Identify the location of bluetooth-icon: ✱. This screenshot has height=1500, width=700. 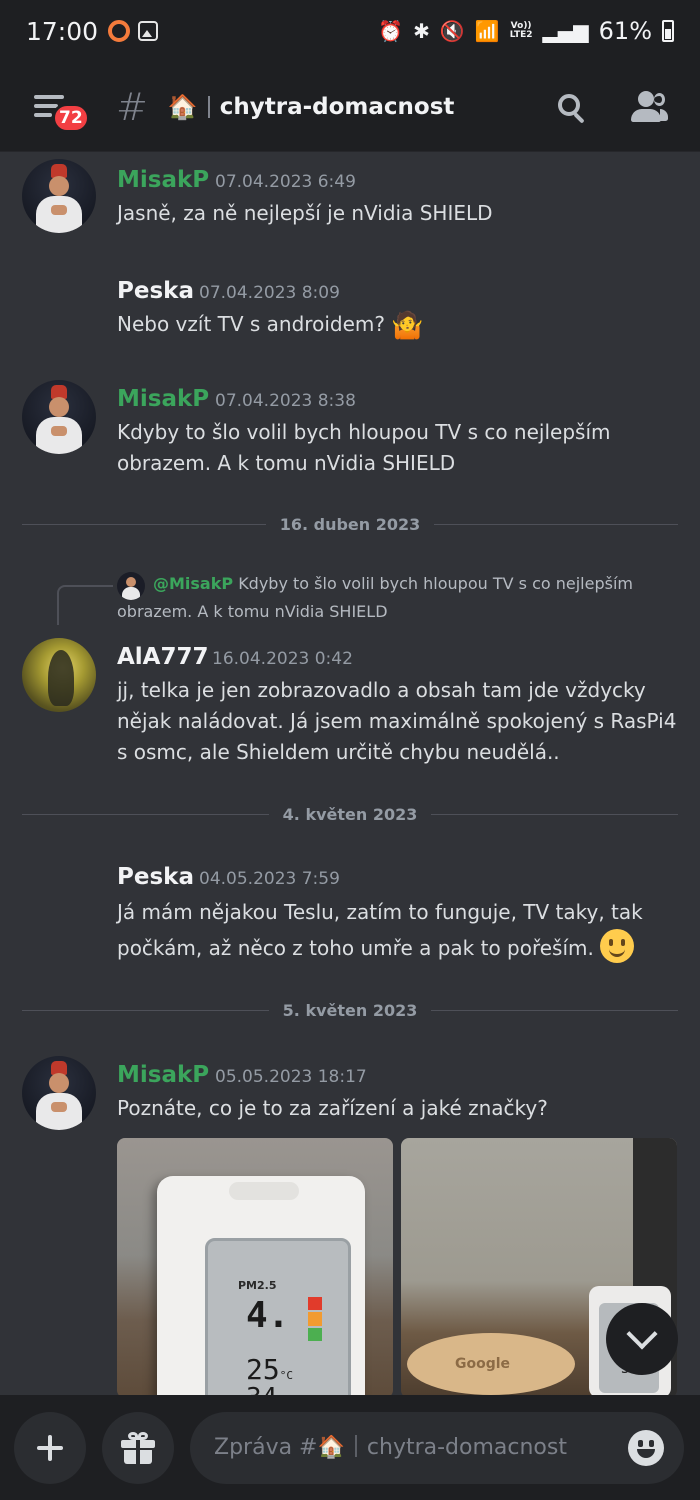
(421, 31).